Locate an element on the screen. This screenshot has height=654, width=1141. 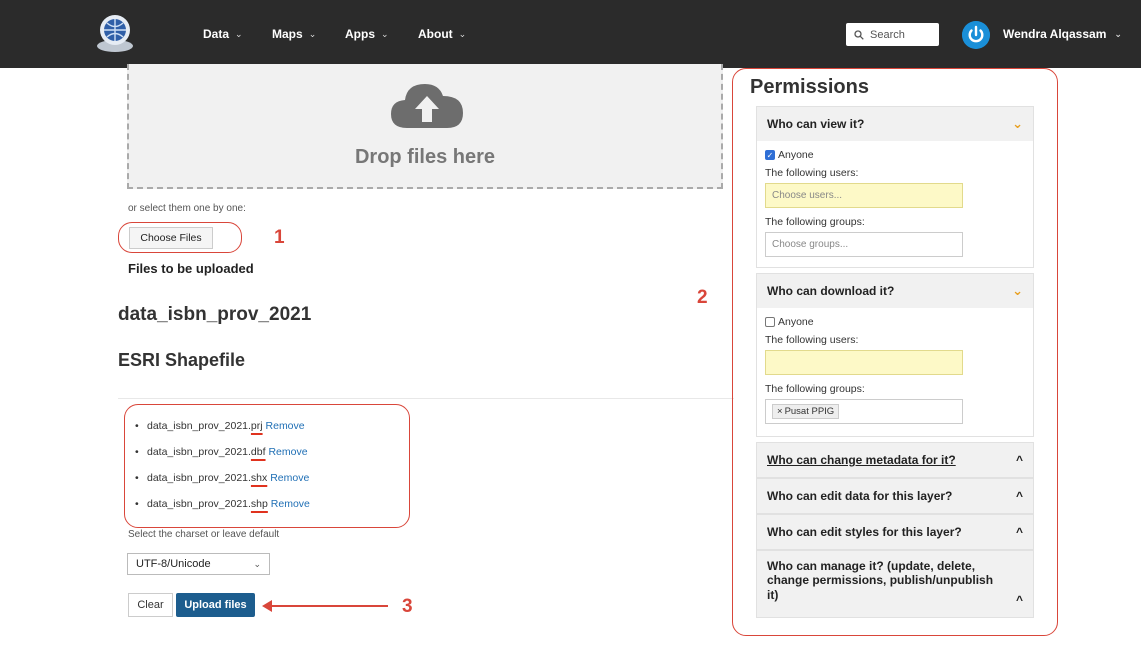
cloud-upload-icon is located at coordinates (427, 106).